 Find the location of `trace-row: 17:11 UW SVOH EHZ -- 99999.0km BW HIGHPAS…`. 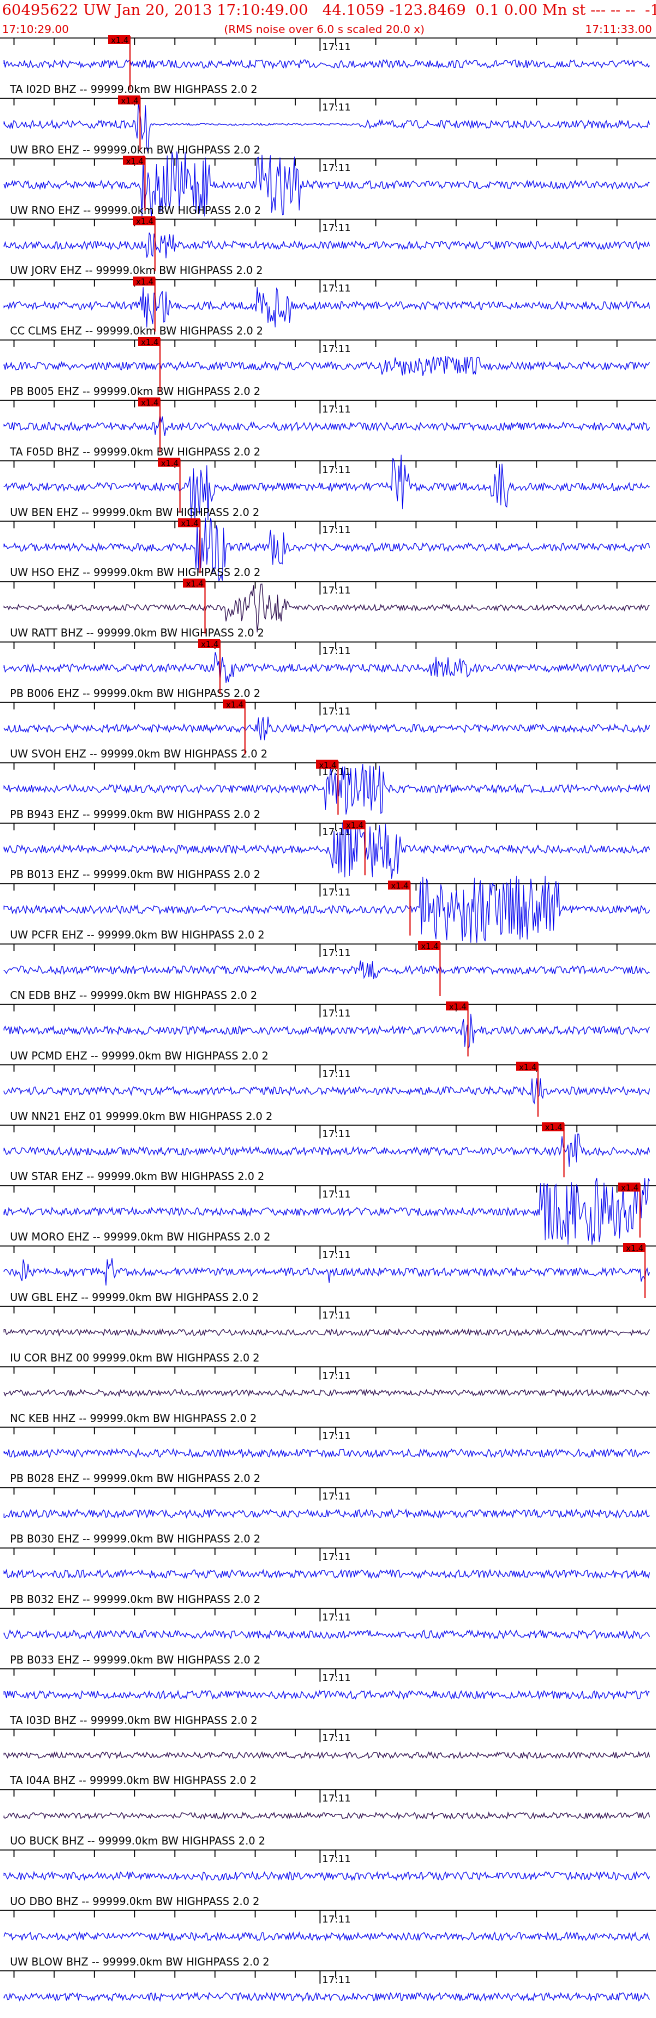

trace-row: 17:11 UW SVOH EHZ -- 99999.0km BW HIGHPAS… is located at coordinates (328, 729).